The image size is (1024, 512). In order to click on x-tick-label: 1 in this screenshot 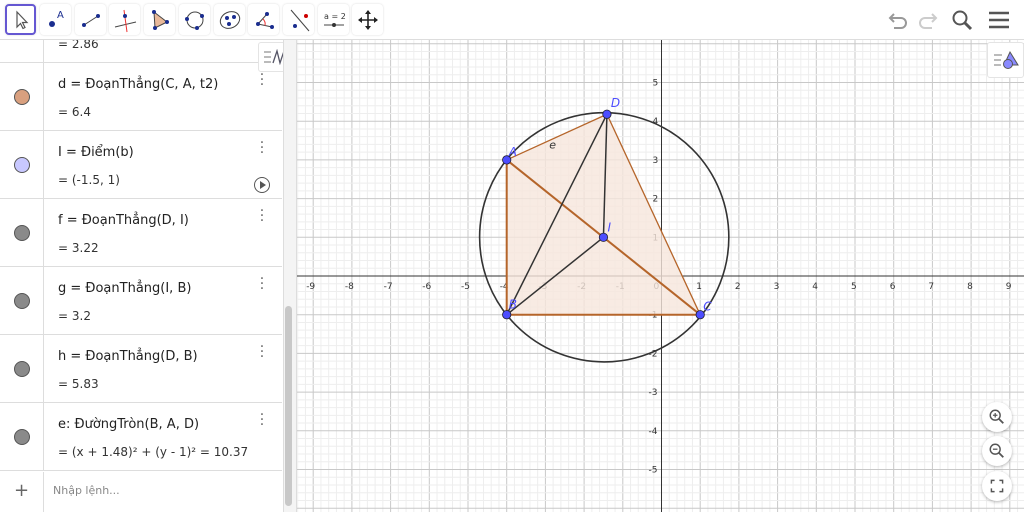, I will do `click(699, 287)`.